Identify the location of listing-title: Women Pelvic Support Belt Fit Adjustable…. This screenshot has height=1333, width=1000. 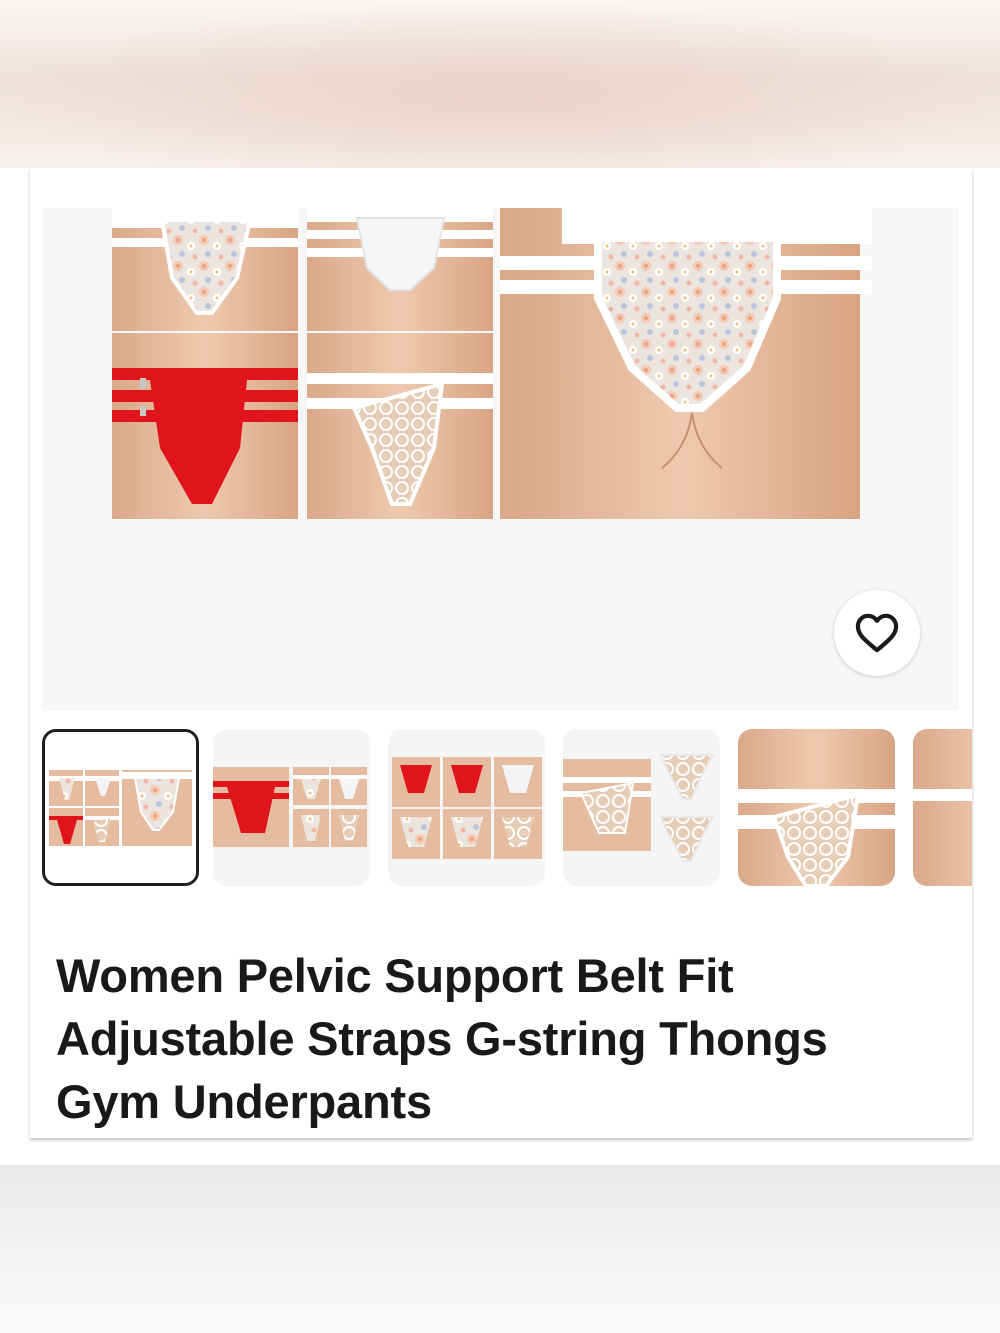
(442, 1038).